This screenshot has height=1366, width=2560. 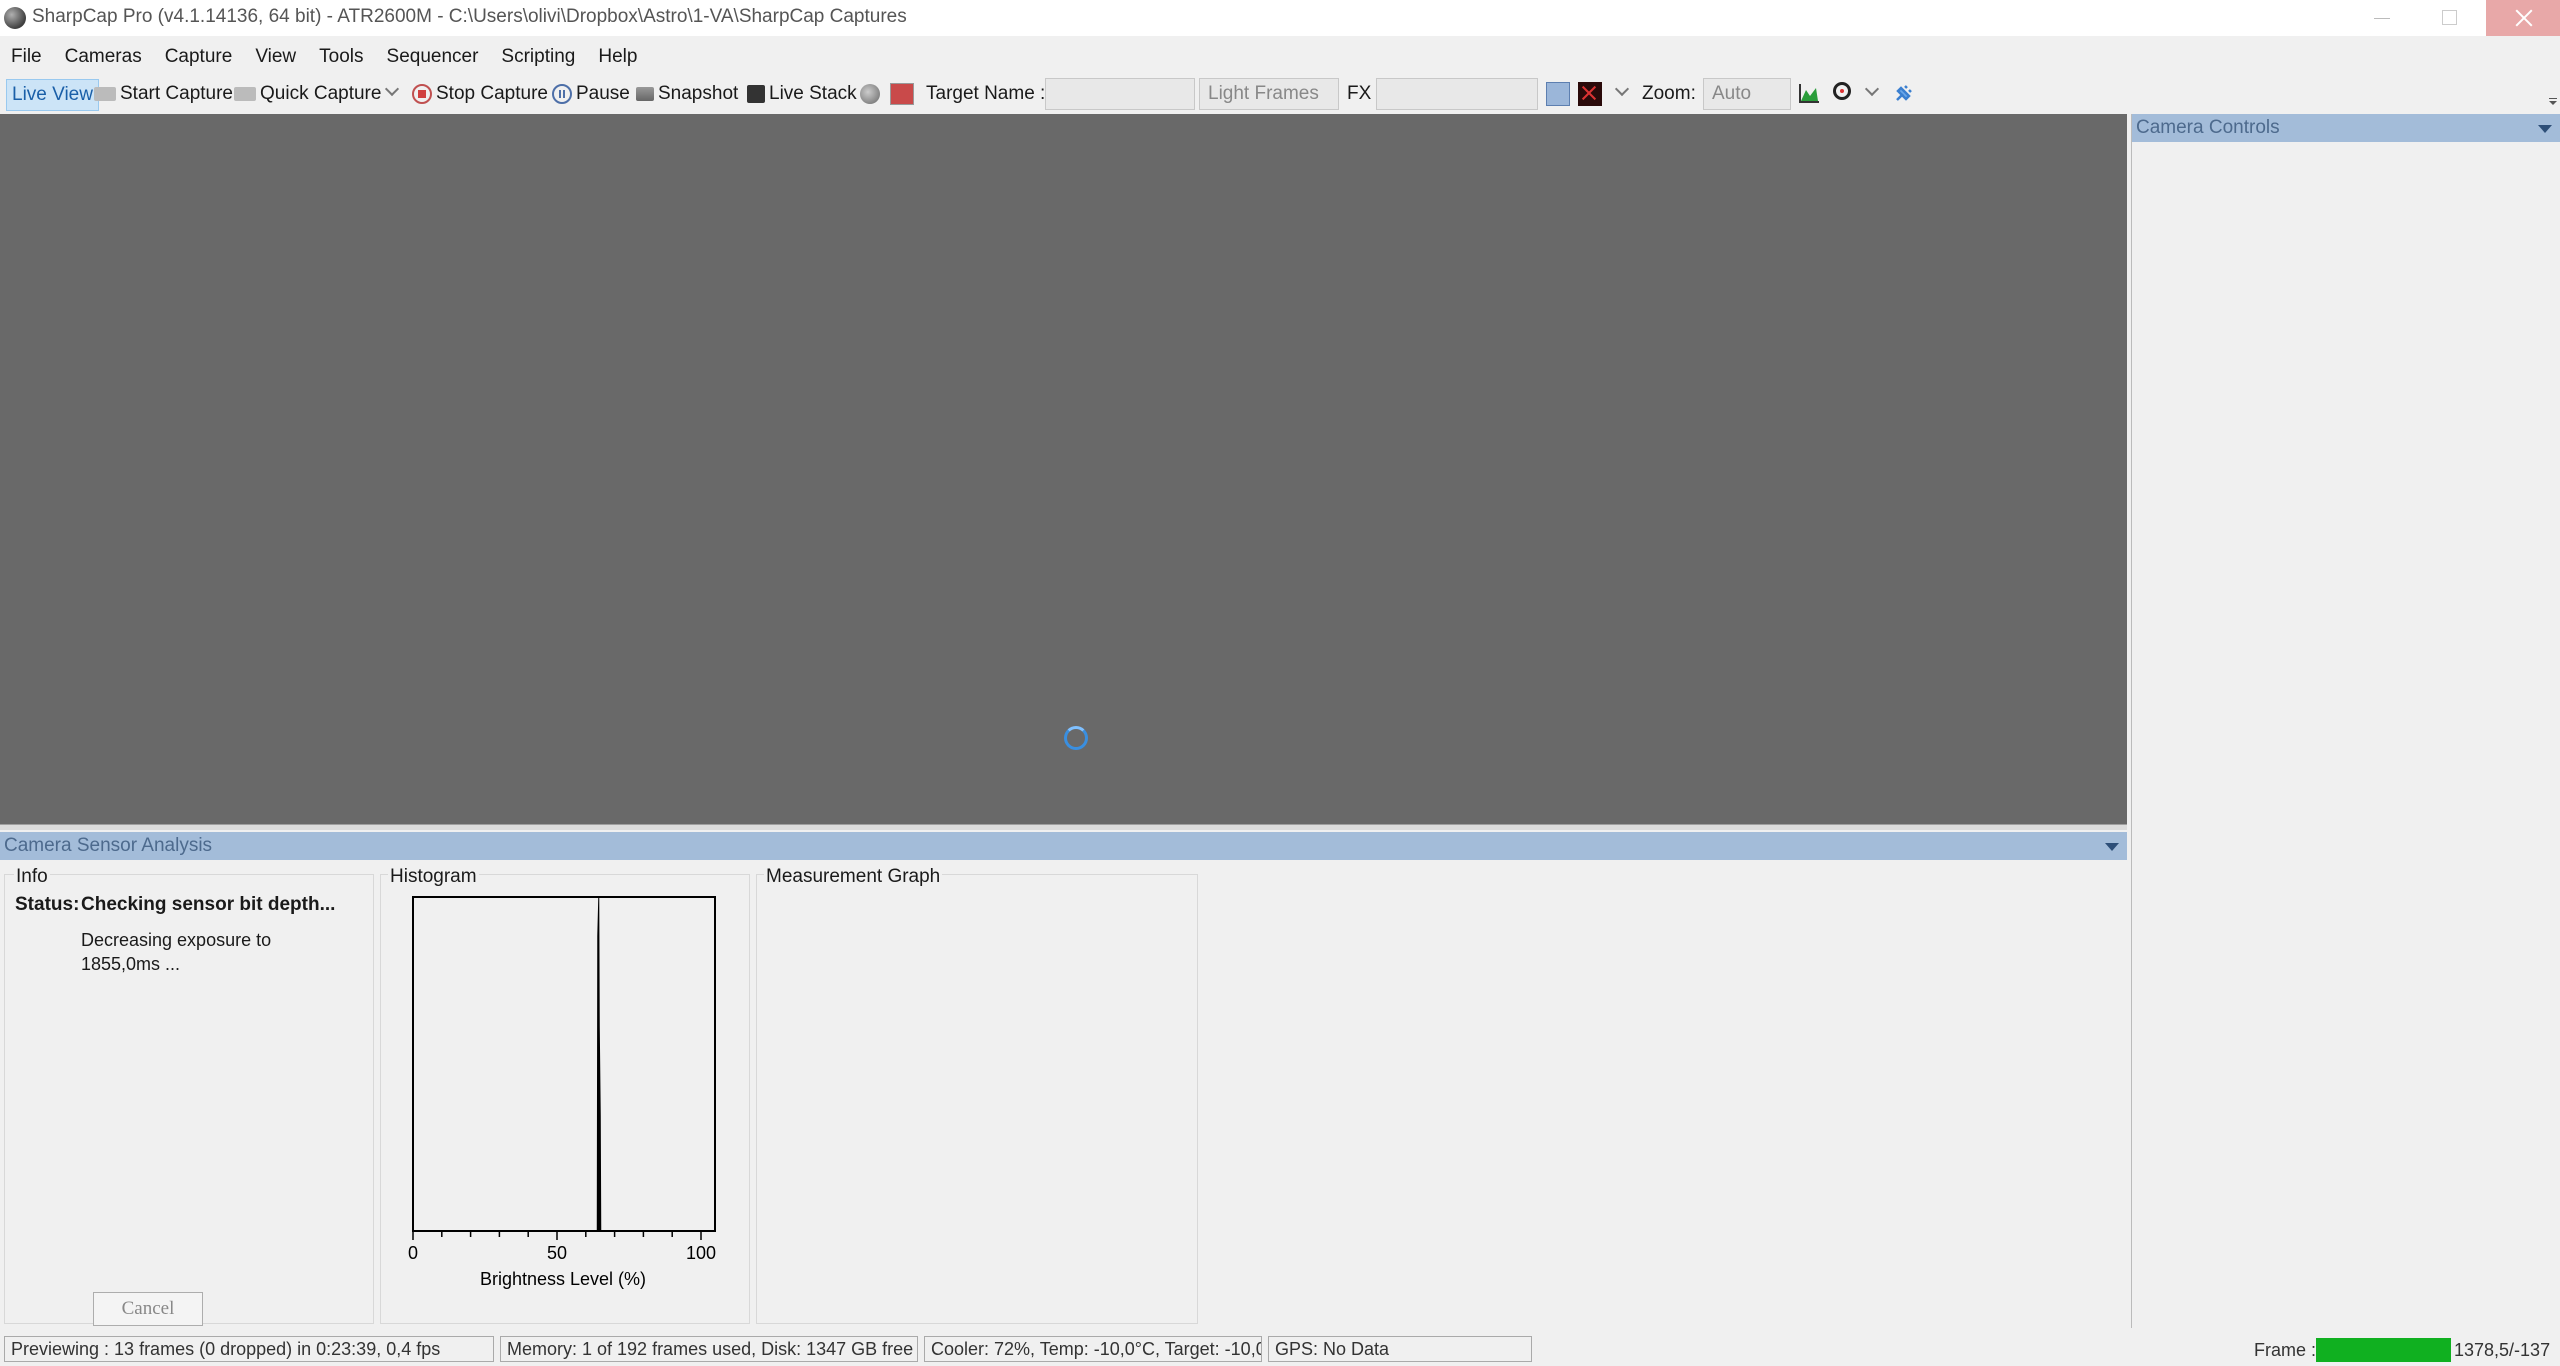 What do you see at coordinates (563, 1279) in the screenshot?
I see `histogram-xlabel: Brightness Level (%)` at bounding box center [563, 1279].